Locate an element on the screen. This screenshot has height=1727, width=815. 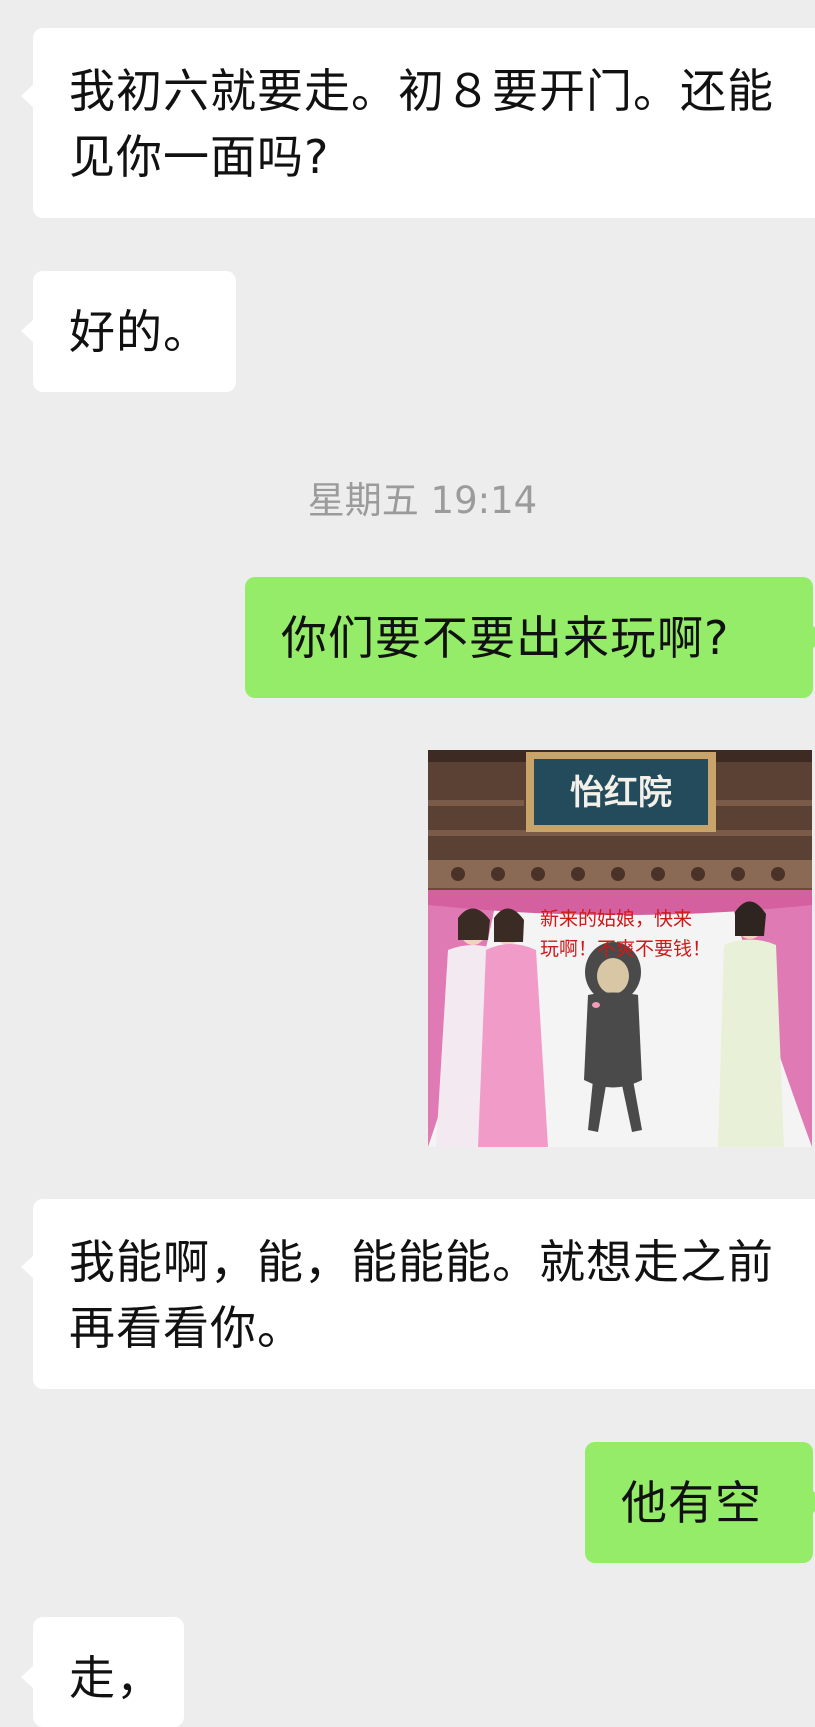
message-text: 我初六就要走。初８要开门。还能见你一面吗? is located at coordinates (421, 124).